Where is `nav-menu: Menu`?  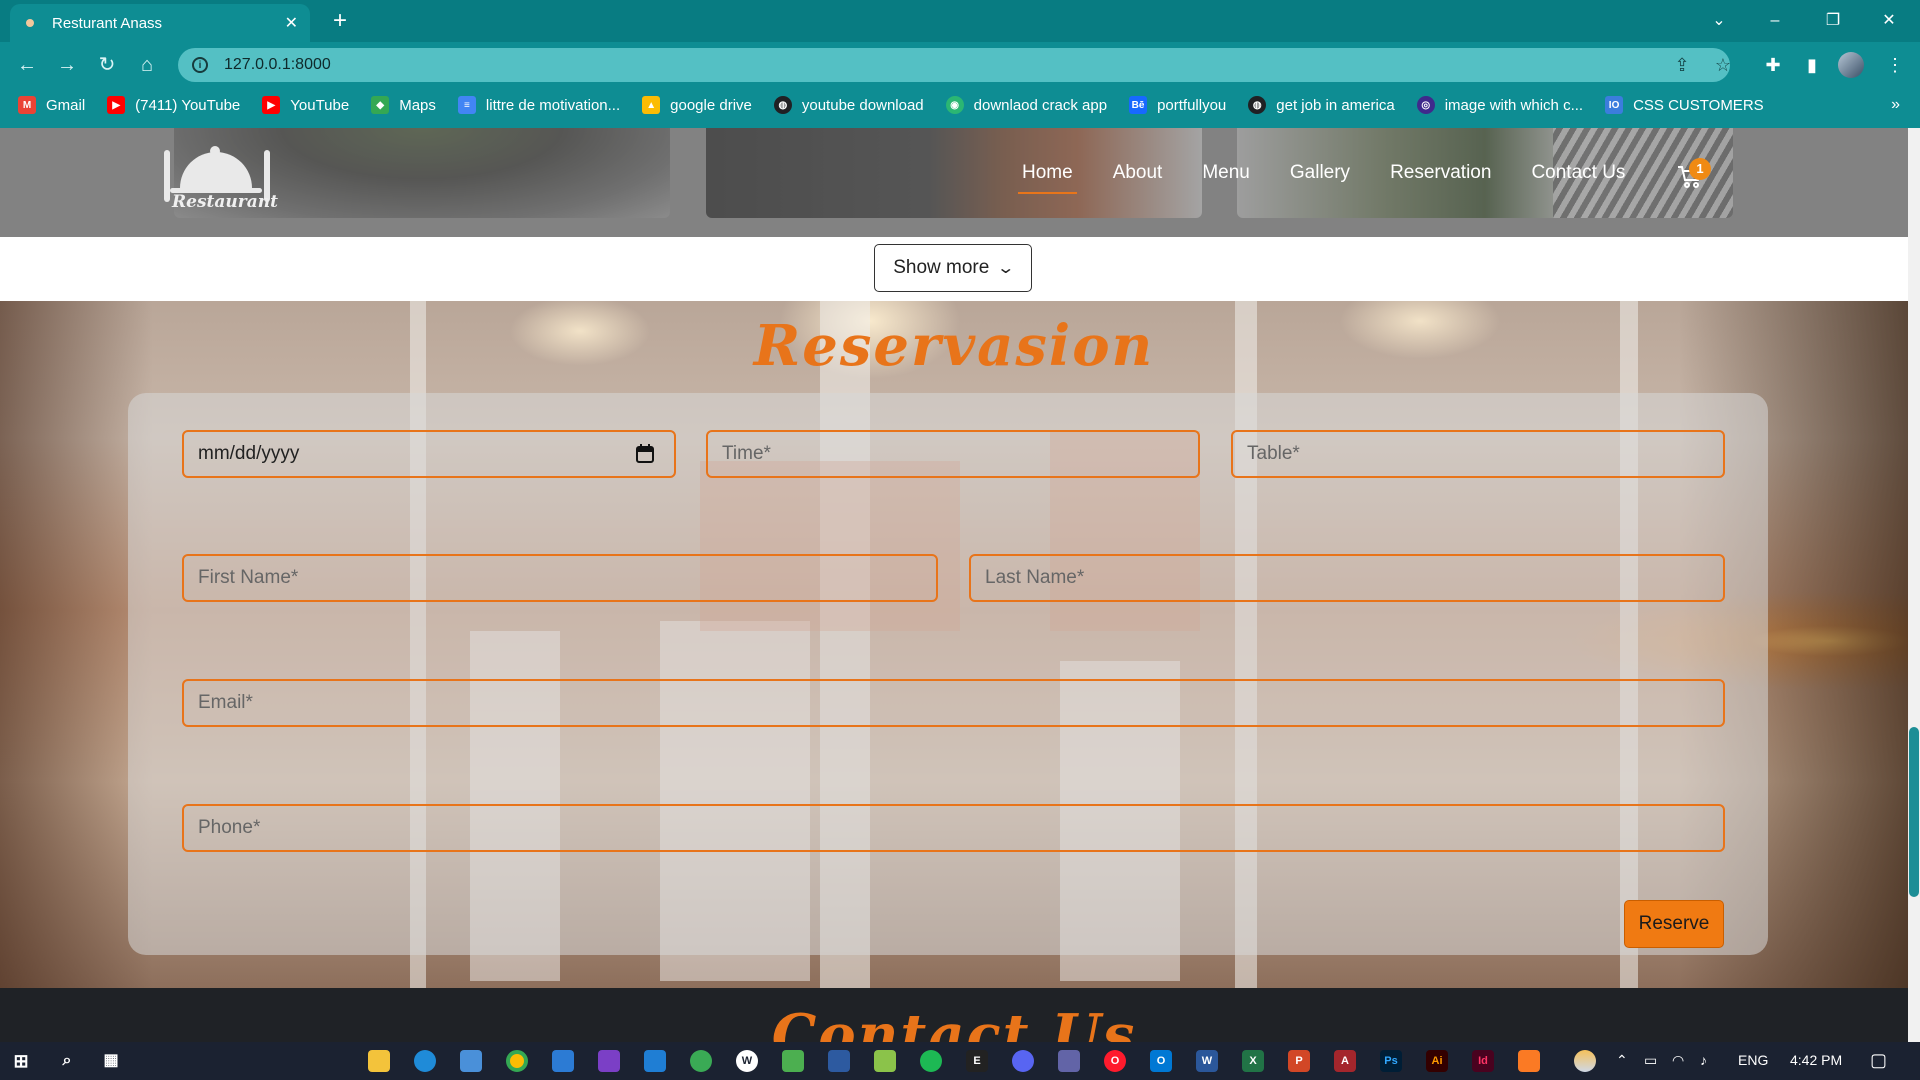 nav-menu: Menu is located at coordinates (1226, 173).